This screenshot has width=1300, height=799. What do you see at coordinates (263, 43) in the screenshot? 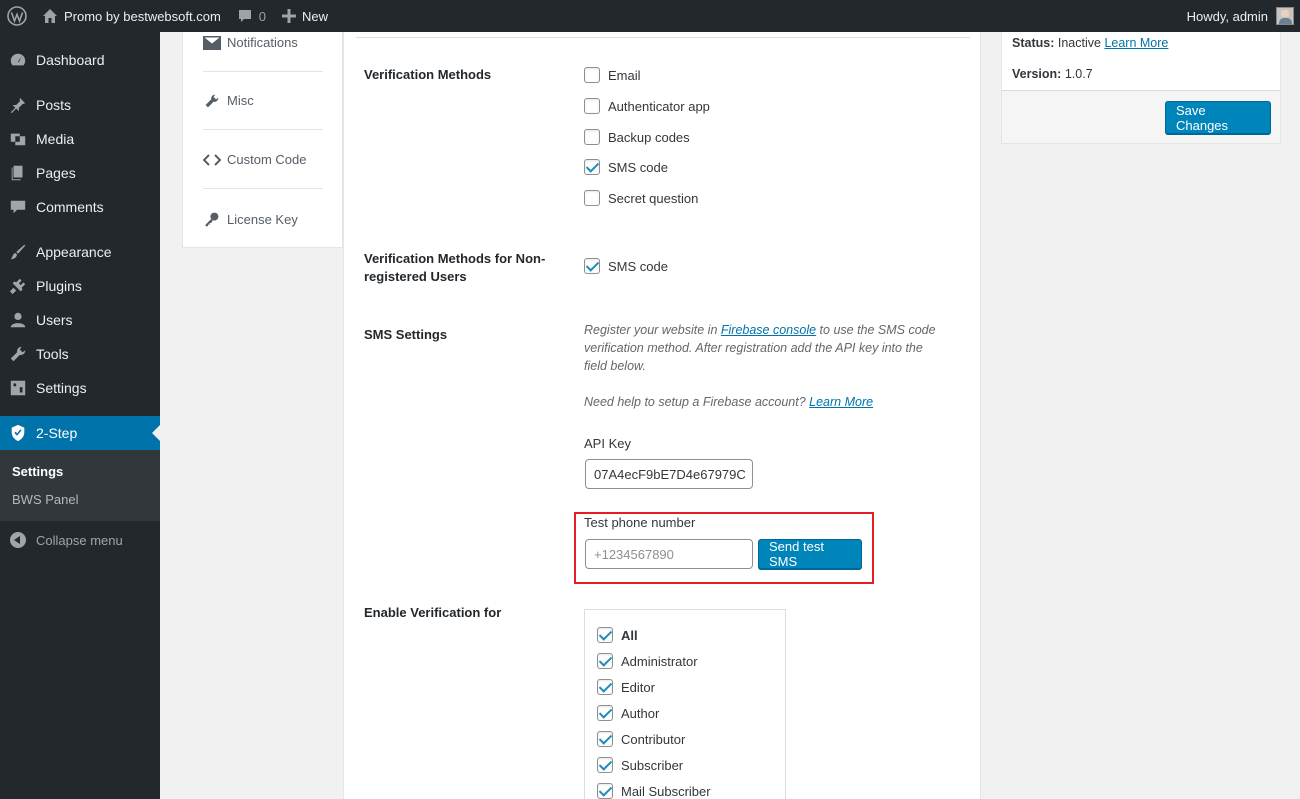
I see `tab-notifications: Notifications` at bounding box center [263, 43].